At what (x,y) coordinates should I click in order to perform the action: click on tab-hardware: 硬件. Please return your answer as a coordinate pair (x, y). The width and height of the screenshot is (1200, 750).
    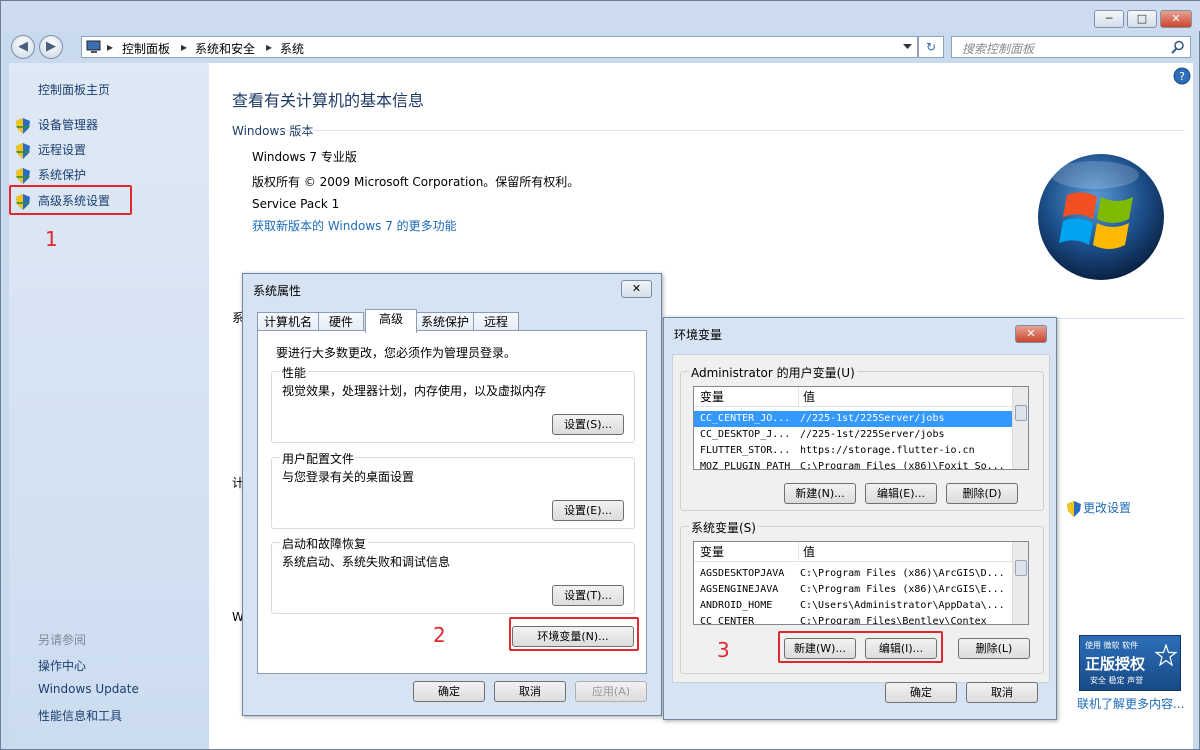
    Looking at the image, I should click on (341, 322).